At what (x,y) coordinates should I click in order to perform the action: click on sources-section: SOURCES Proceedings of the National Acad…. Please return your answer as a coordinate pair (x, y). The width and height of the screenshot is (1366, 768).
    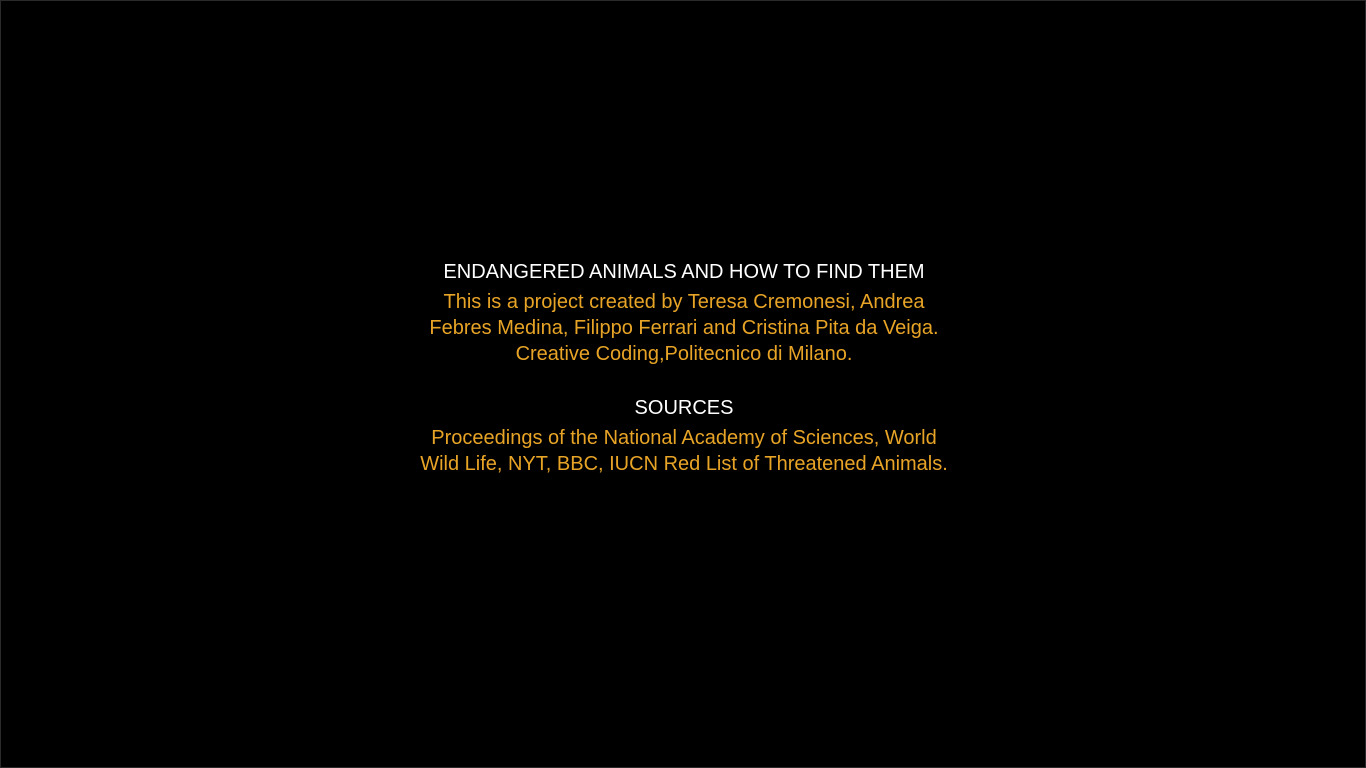
    Looking at the image, I should click on (683, 436).